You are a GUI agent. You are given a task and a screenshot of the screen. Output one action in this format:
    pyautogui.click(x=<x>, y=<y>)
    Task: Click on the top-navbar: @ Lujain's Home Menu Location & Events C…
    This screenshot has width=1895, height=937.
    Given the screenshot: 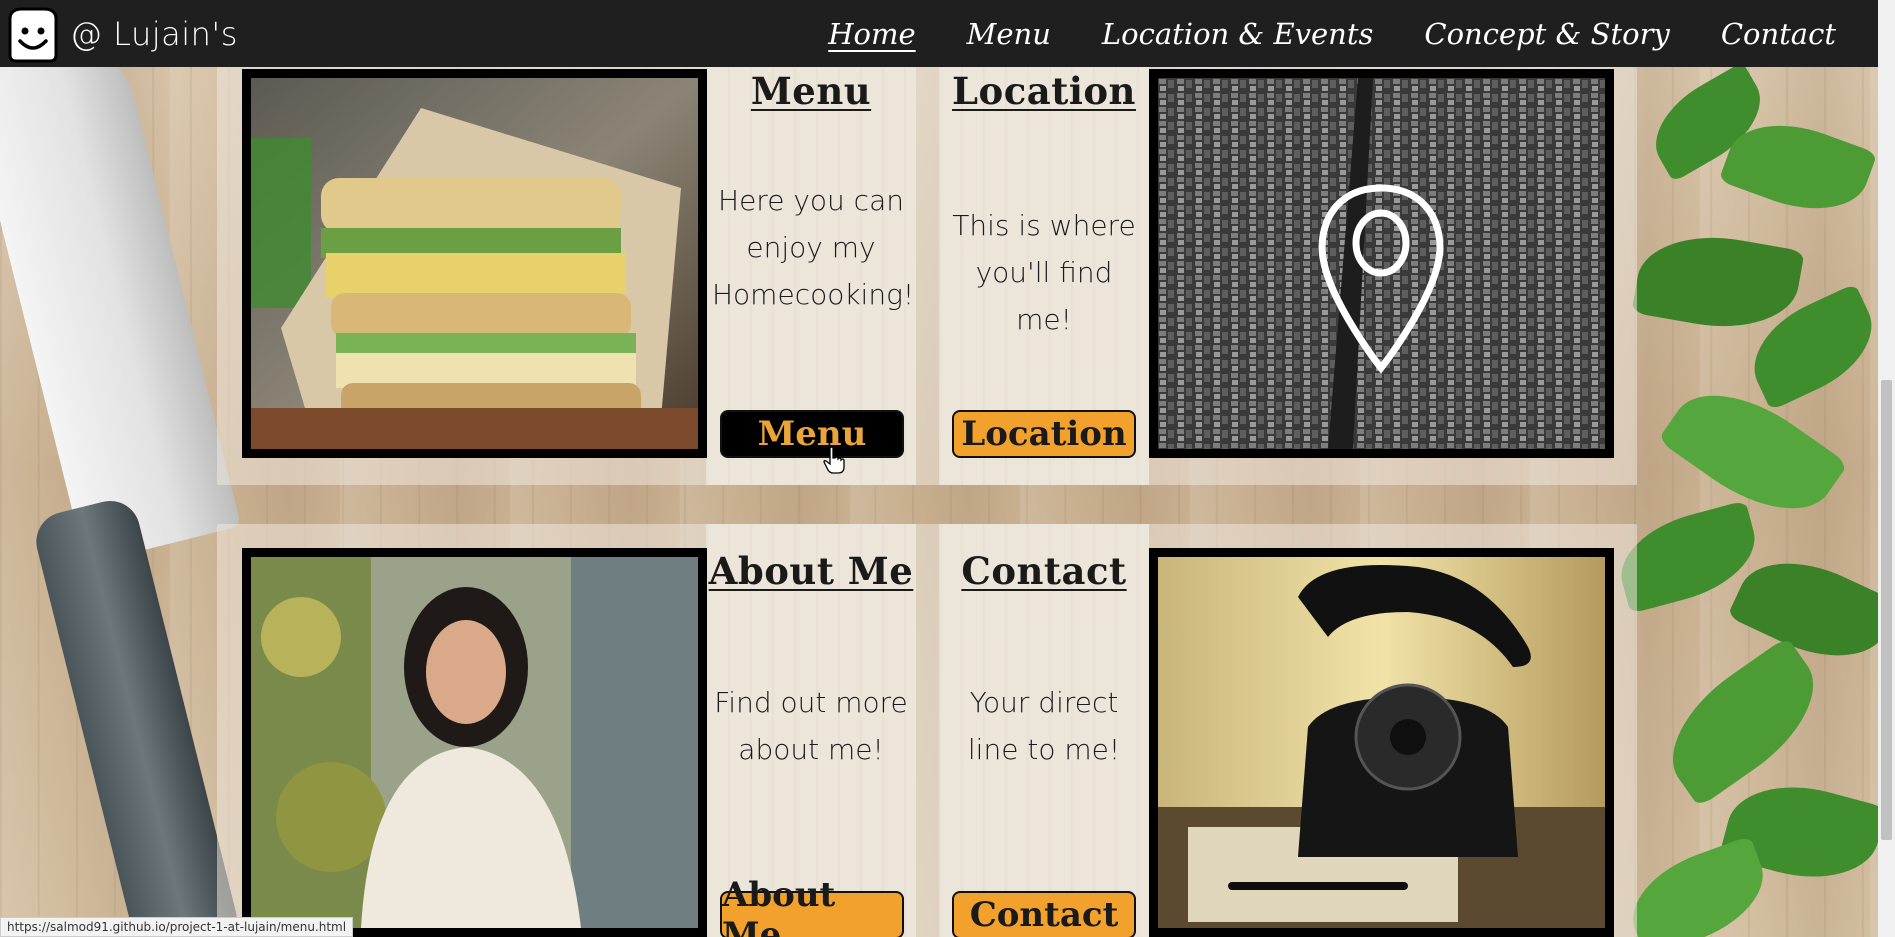 What is the action you would take?
    pyautogui.click(x=939, y=33)
    